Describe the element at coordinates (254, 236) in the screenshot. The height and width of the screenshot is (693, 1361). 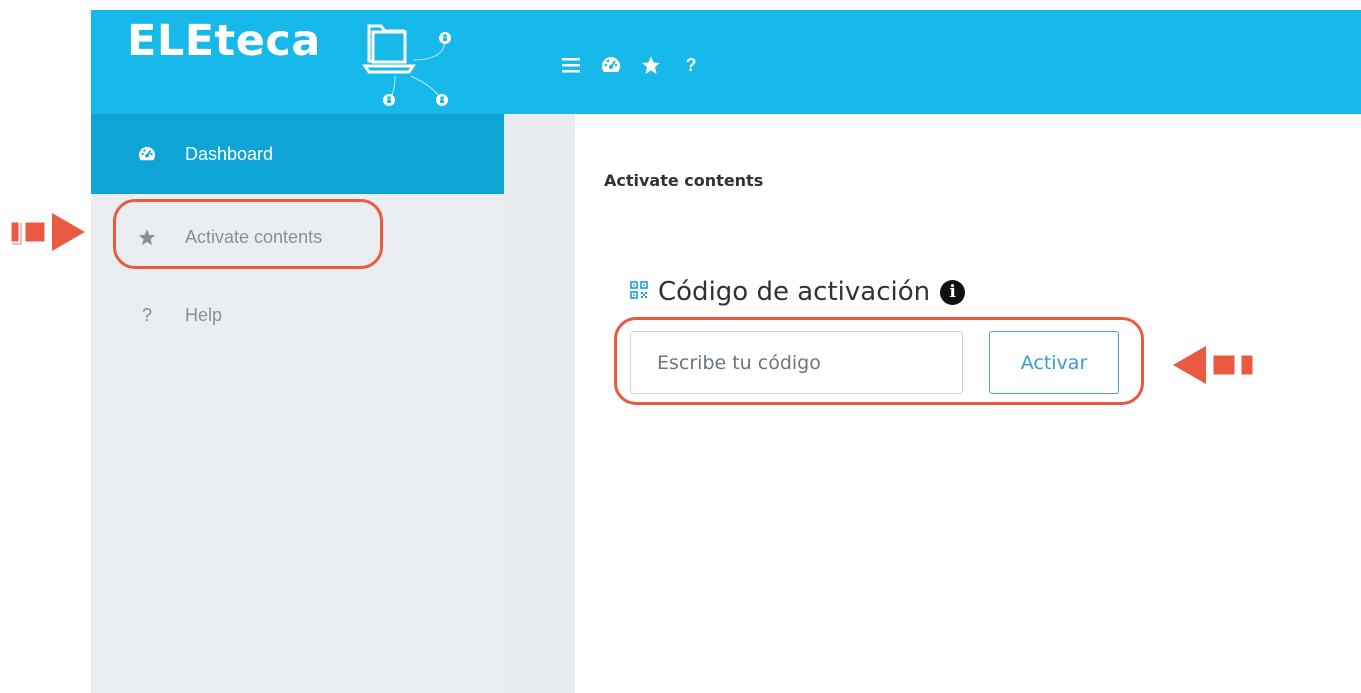
I see `sidebar-item-label: Activate contents` at that location.